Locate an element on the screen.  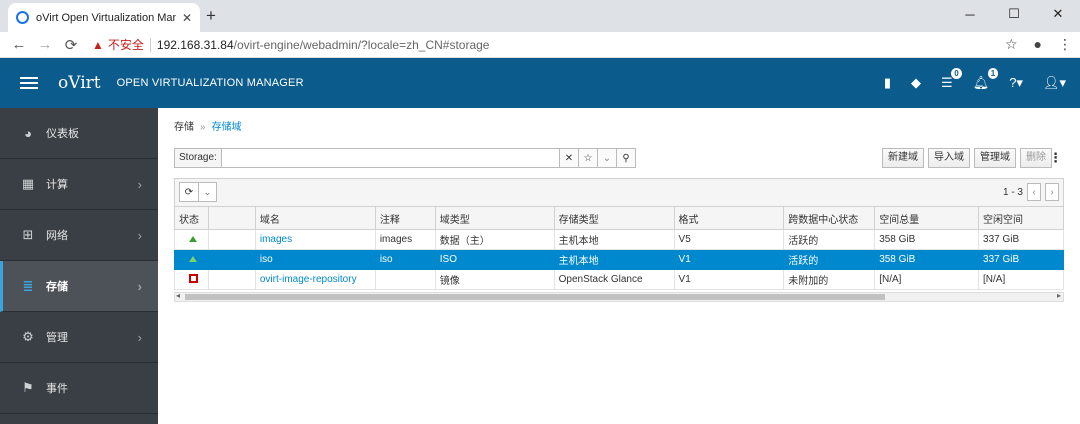
back-icon: ← is located at coordinates (19, 44).